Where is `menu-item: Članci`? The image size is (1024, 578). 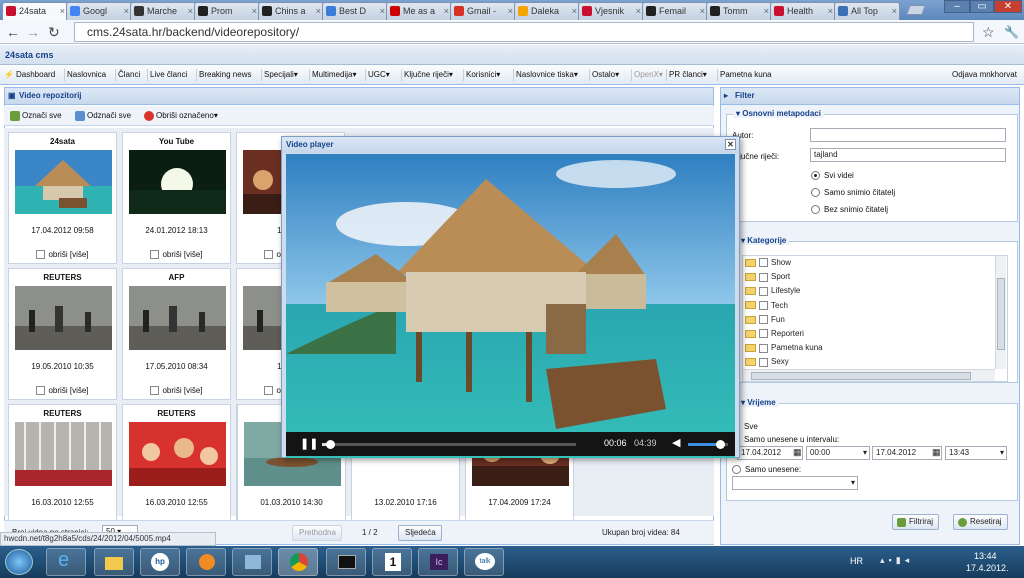
menu-item: Članci is located at coordinates (129, 75).